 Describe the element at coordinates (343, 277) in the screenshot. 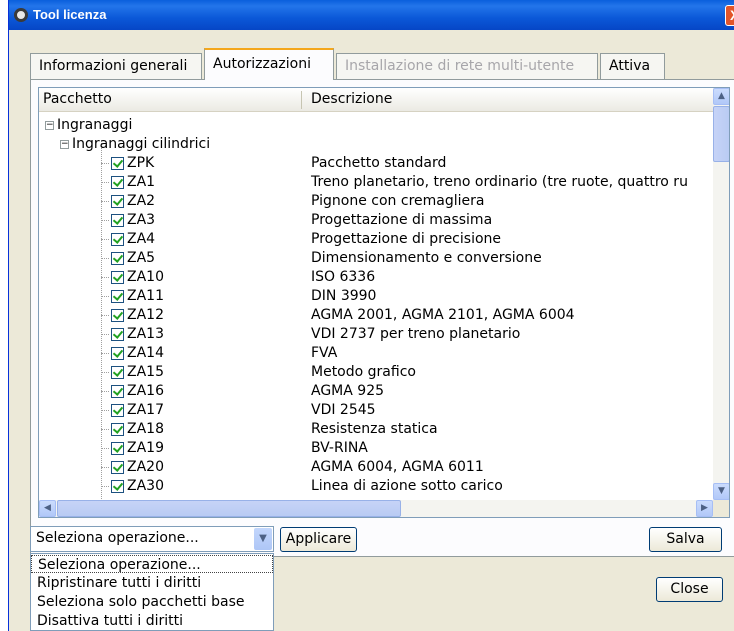

I see `package-description: ISO 6336` at that location.